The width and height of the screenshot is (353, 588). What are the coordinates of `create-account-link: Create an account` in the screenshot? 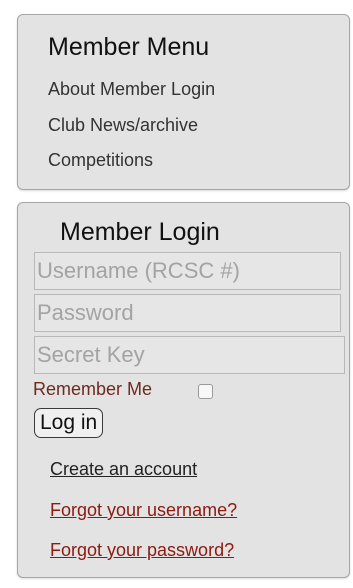 It's located at (123, 469).